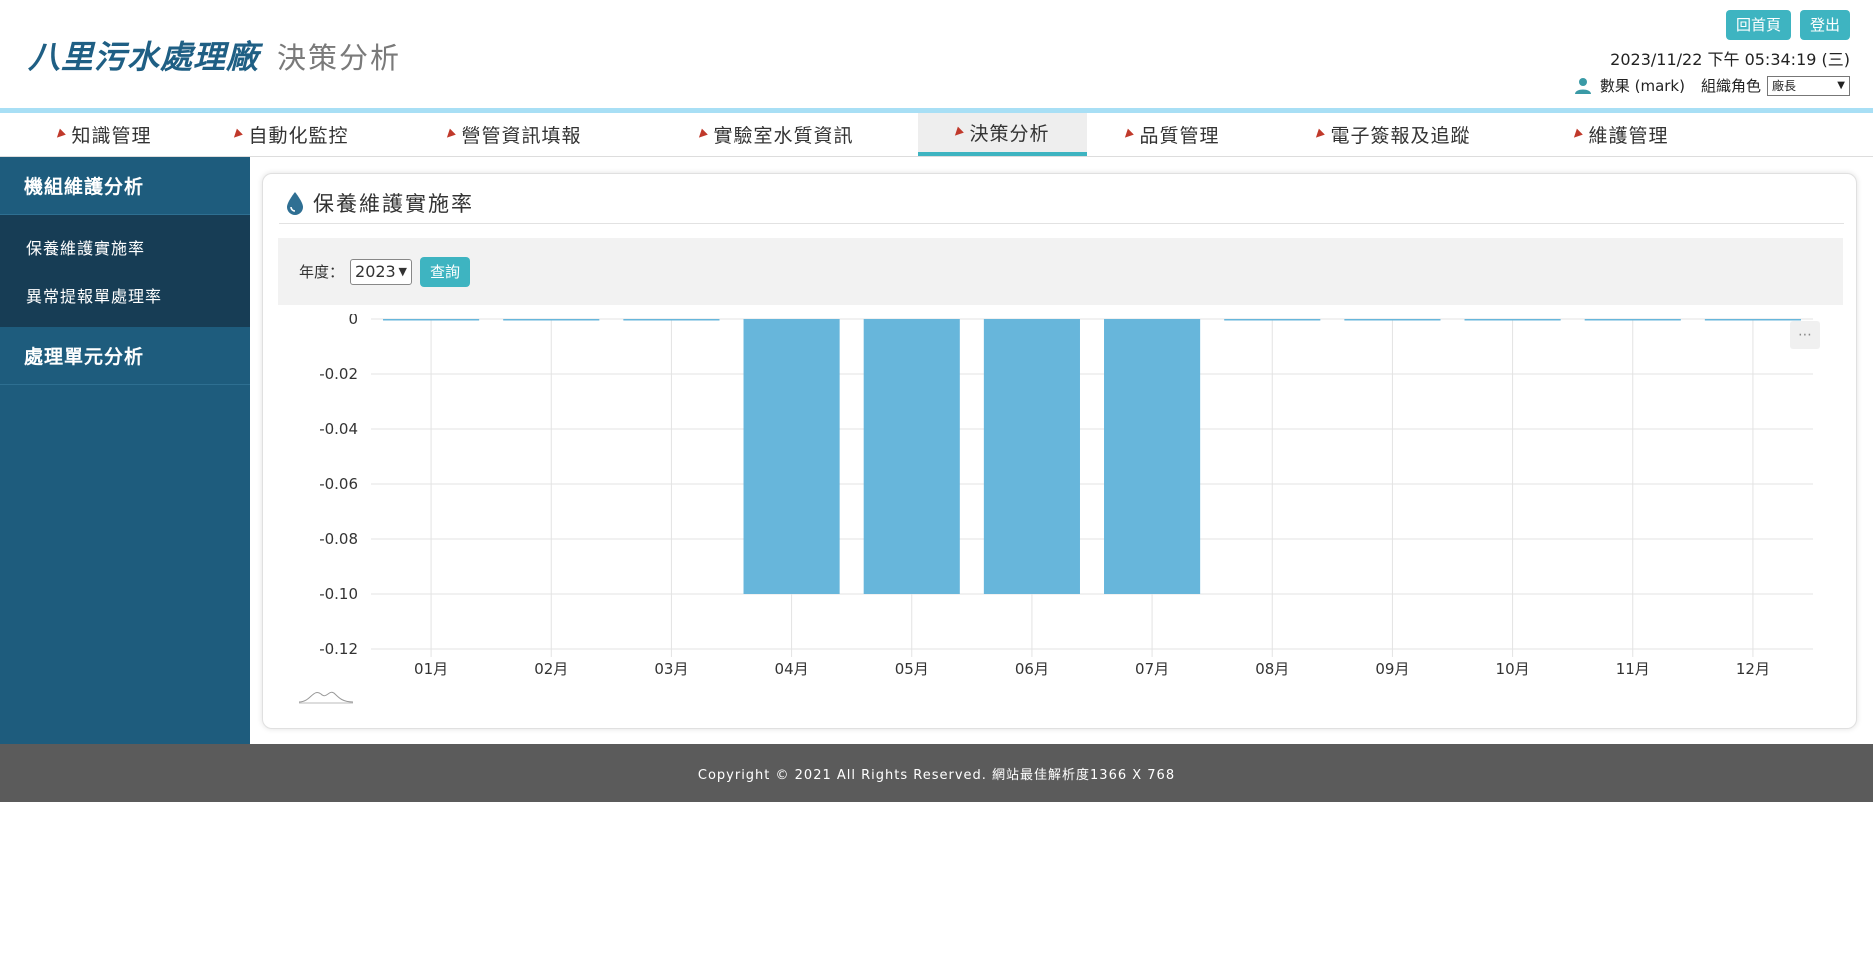 The width and height of the screenshot is (1873, 969). What do you see at coordinates (1753, 669) in the screenshot?
I see `x-tick-label: 12月` at bounding box center [1753, 669].